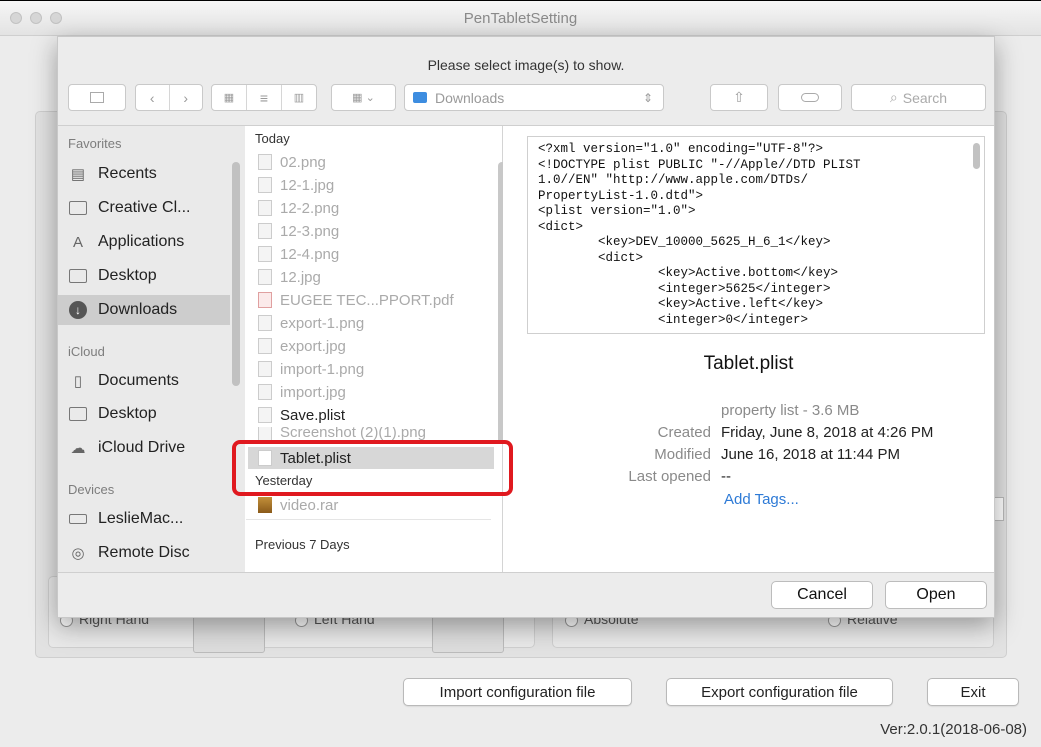  I want to click on preview-filename: Tablet.plist, so click(748, 363).